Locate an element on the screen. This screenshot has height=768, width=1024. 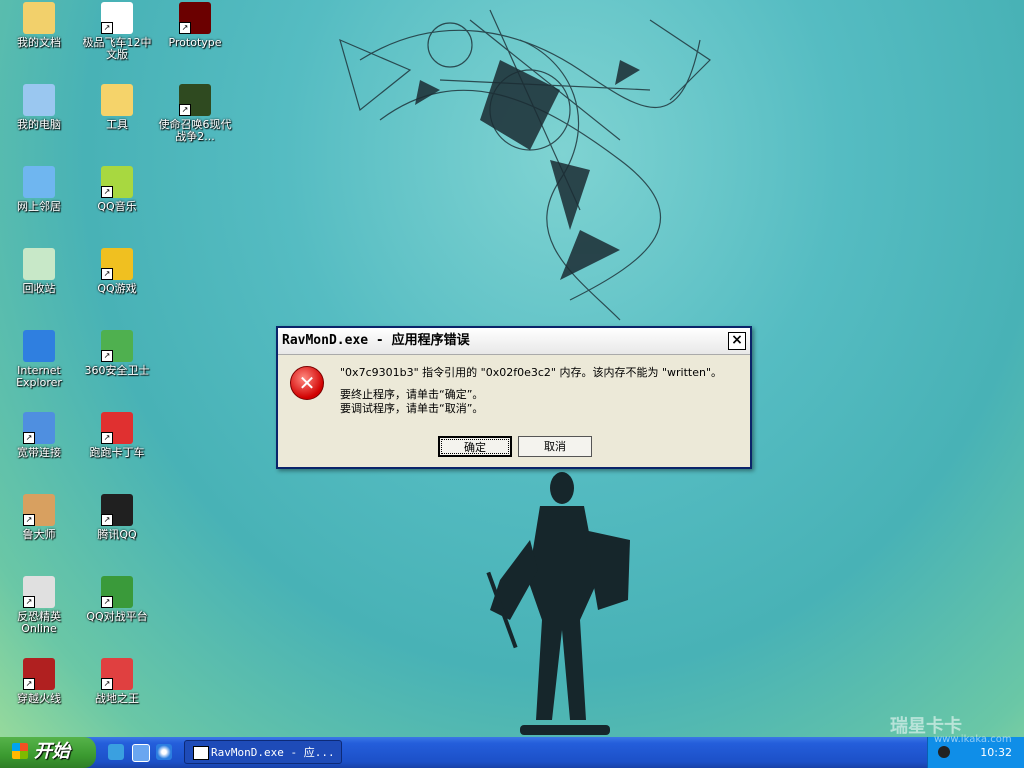
qq-icon: ↗ is located at coordinates (117, 510).